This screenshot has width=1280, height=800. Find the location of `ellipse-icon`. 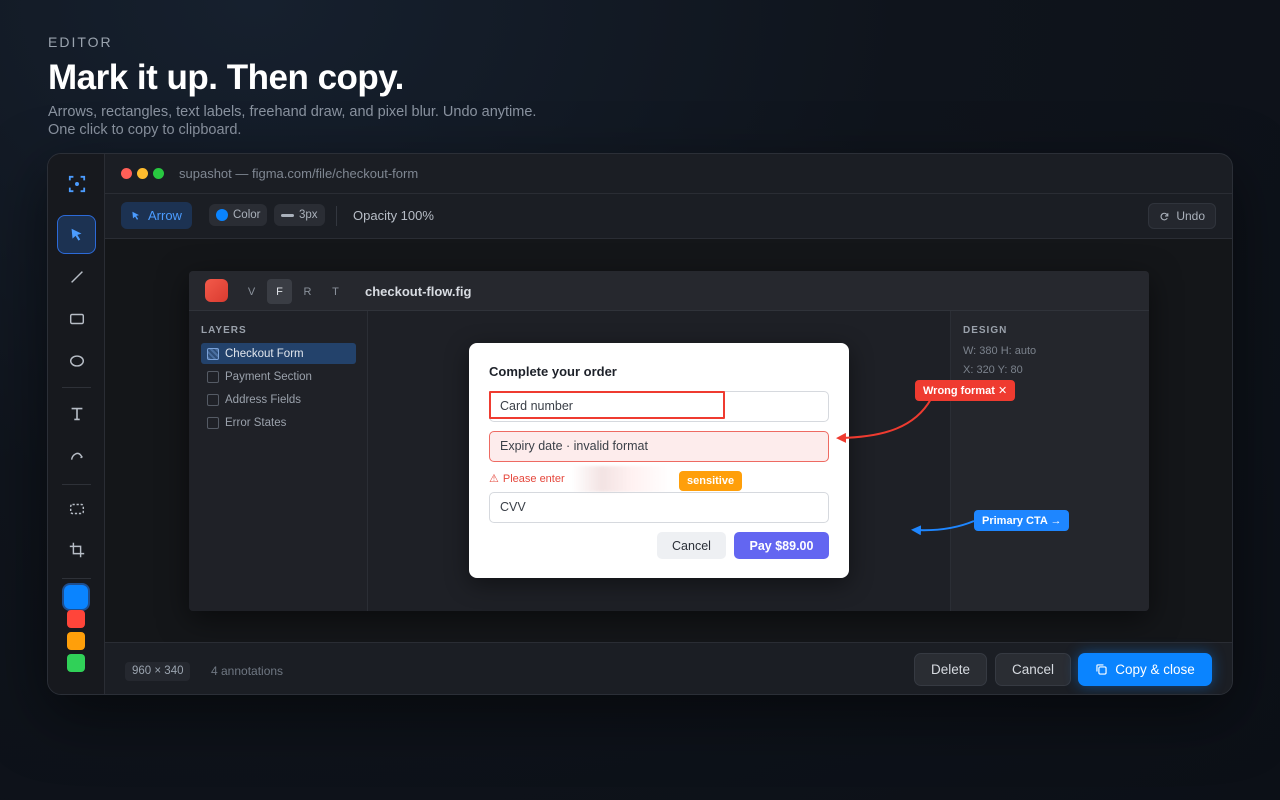

ellipse-icon is located at coordinates (76, 360).